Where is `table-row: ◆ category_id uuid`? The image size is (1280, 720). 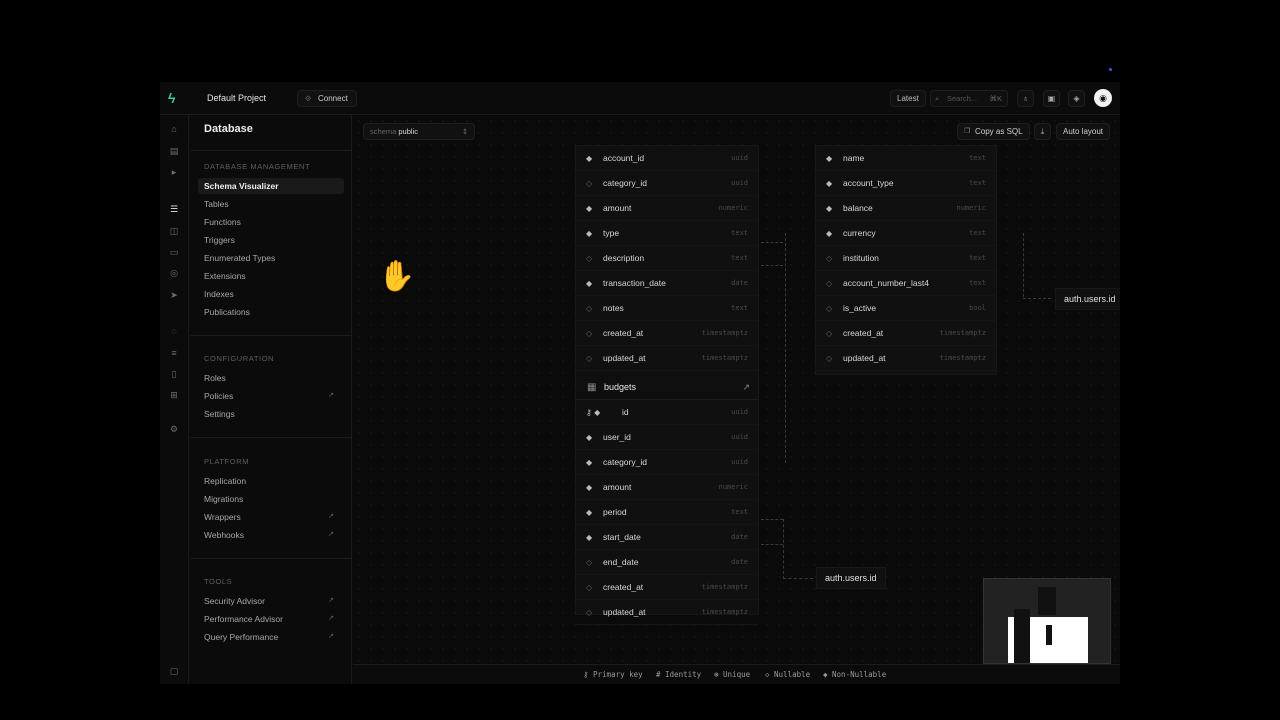
table-row: ◆ category_id uuid is located at coordinates (667, 462).